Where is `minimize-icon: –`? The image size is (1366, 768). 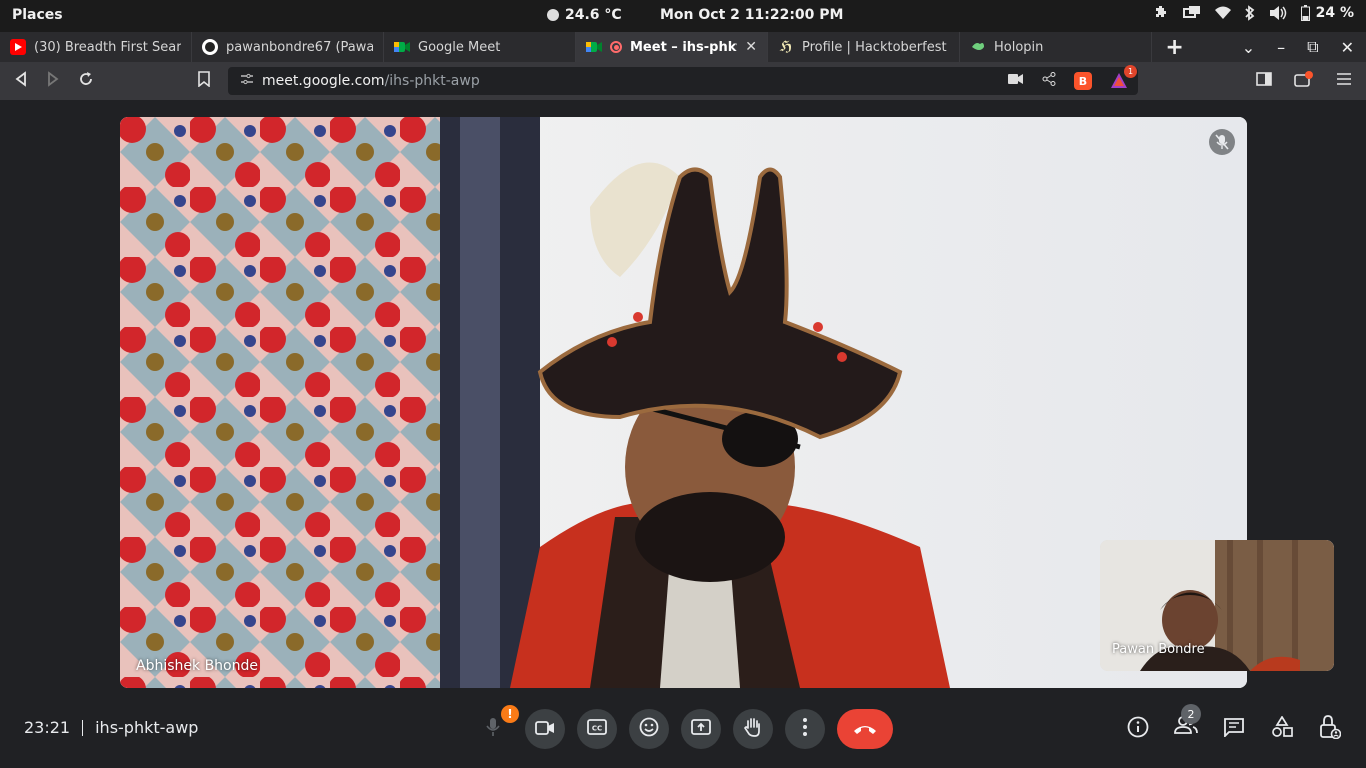
minimize-icon: – is located at coordinates (1281, 47).